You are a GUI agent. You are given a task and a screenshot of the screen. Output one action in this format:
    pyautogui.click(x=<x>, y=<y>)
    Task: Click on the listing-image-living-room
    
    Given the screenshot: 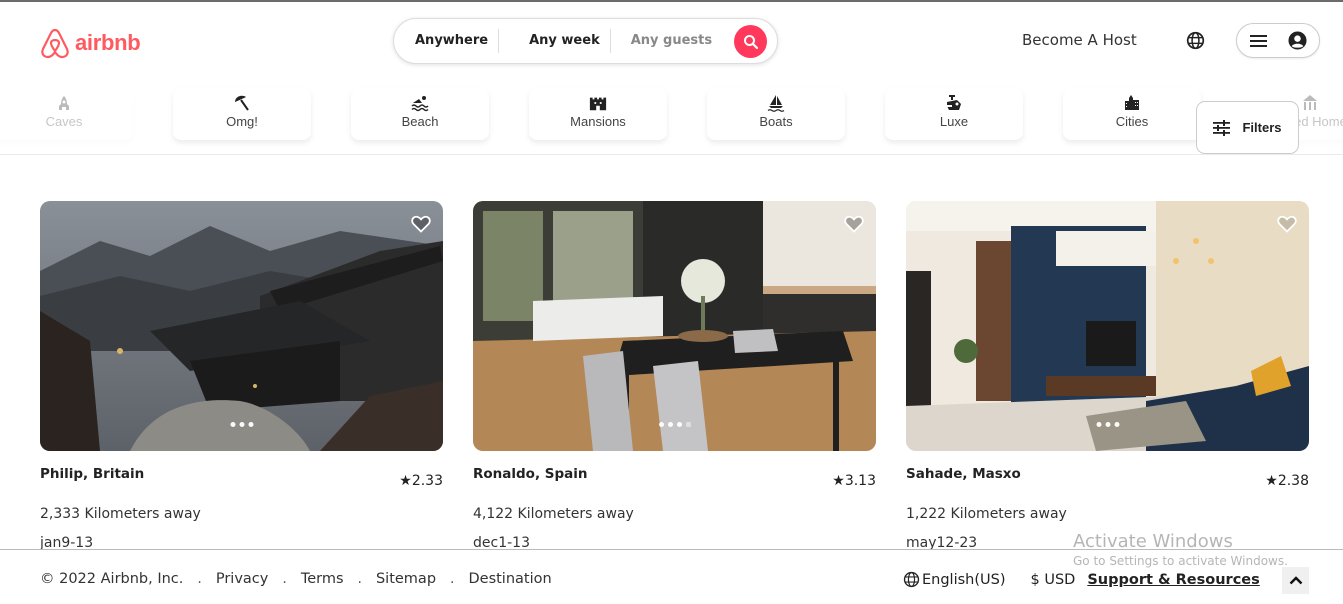 What is the action you would take?
    pyautogui.click(x=1107, y=326)
    